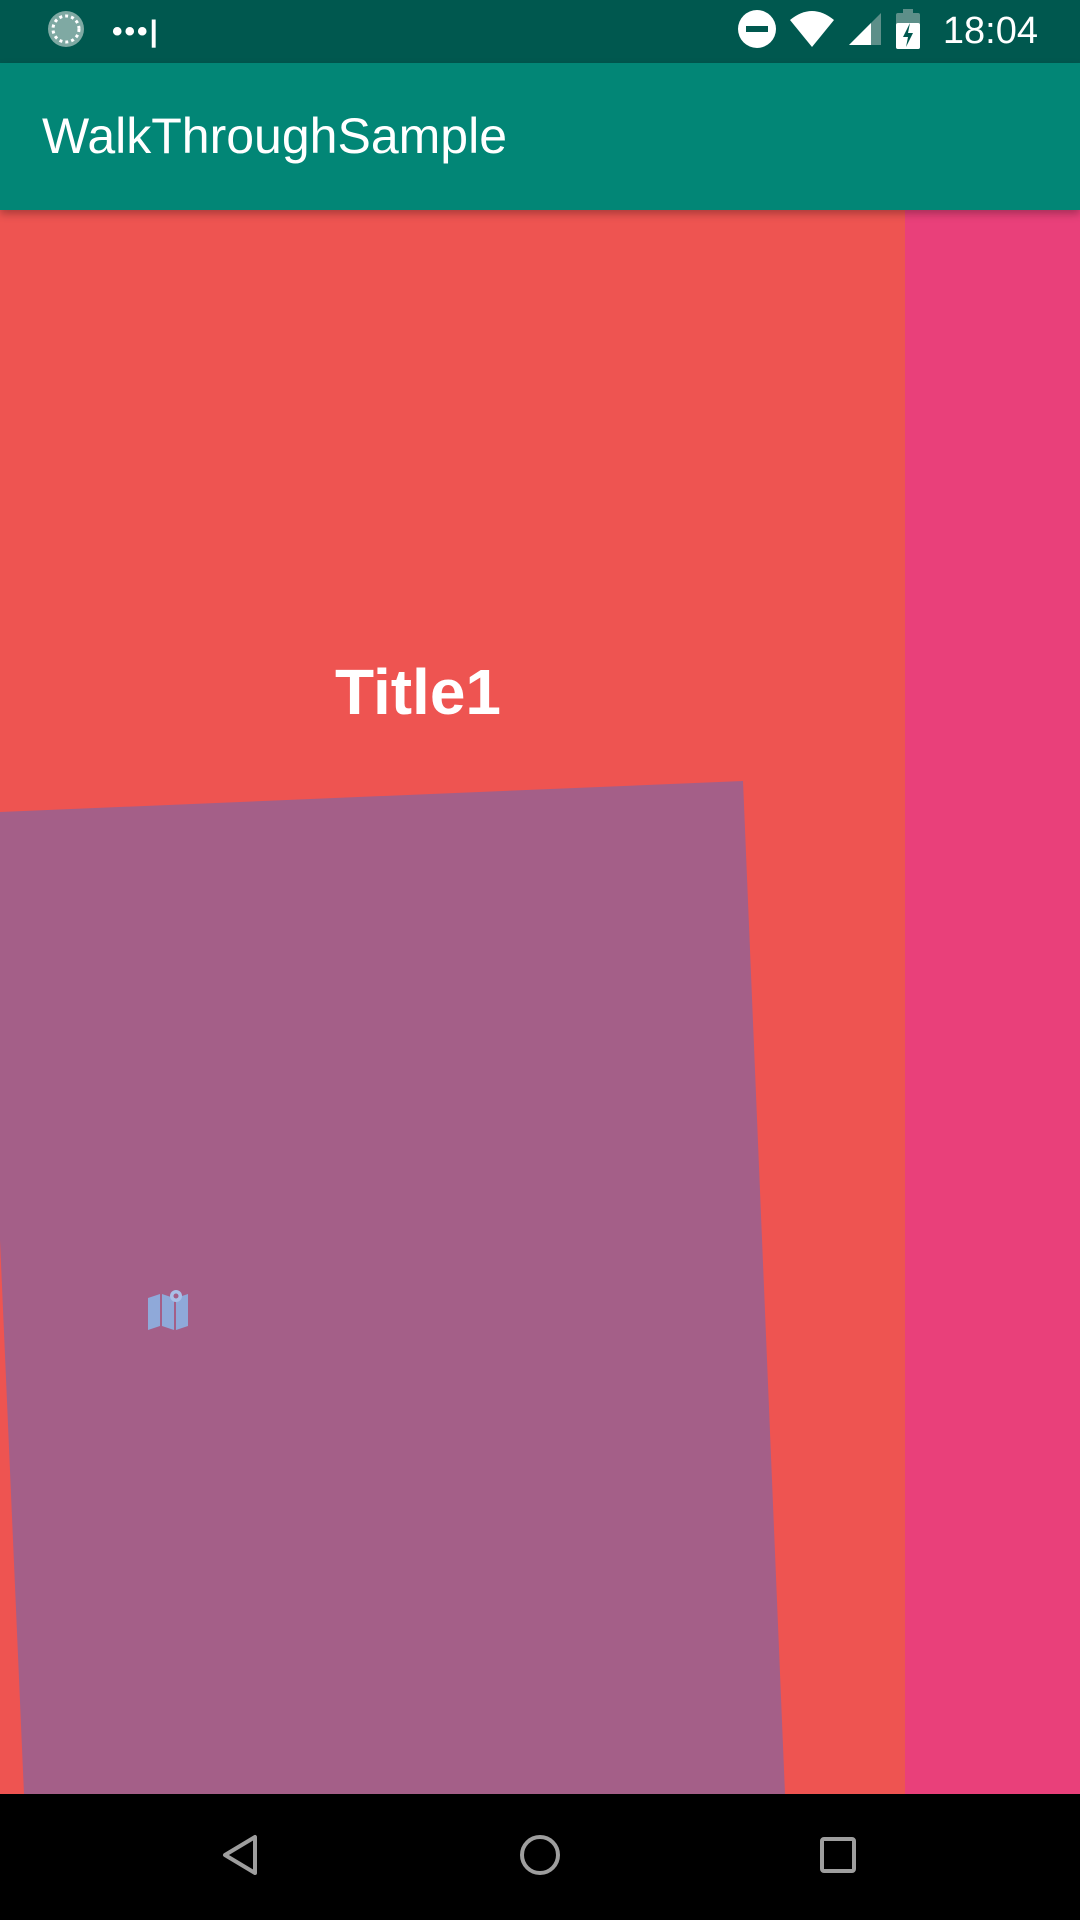 Image resolution: width=1080 pixels, height=1920 pixels. What do you see at coordinates (865, 31) in the screenshot?
I see `cellular-signal-icon` at bounding box center [865, 31].